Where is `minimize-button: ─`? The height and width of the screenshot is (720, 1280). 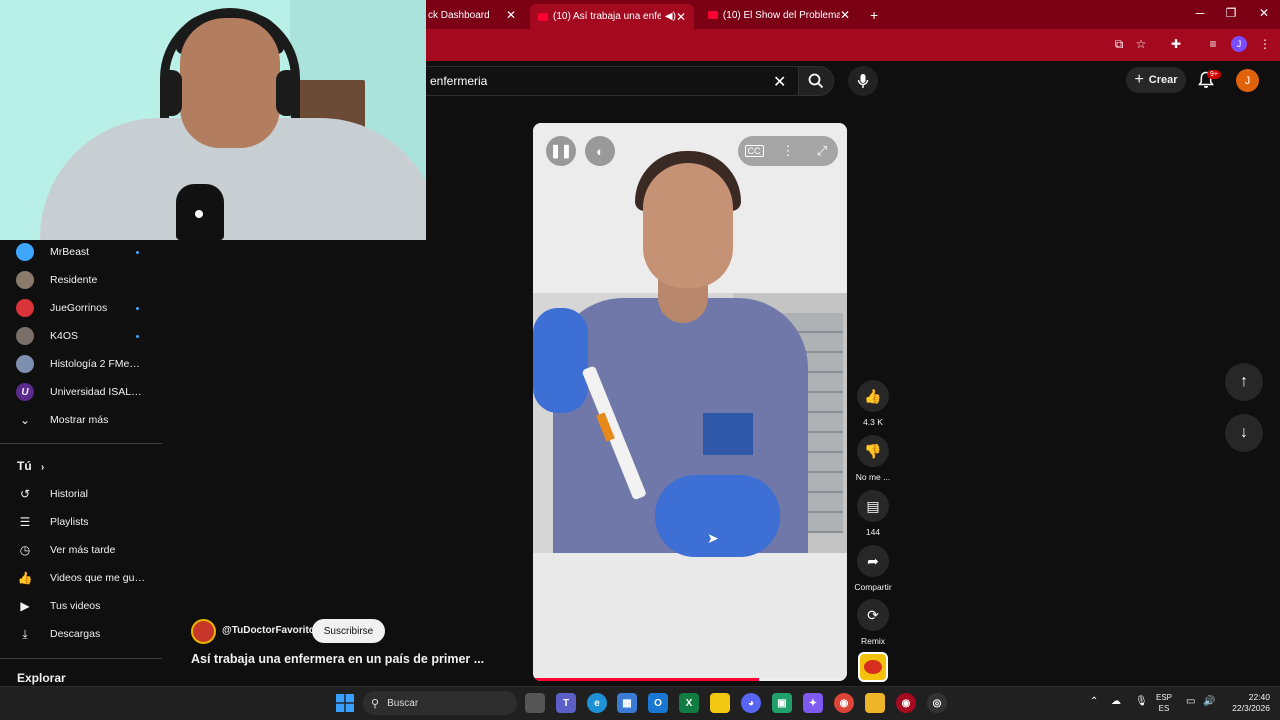 minimize-button: ─ is located at coordinates (1200, 13).